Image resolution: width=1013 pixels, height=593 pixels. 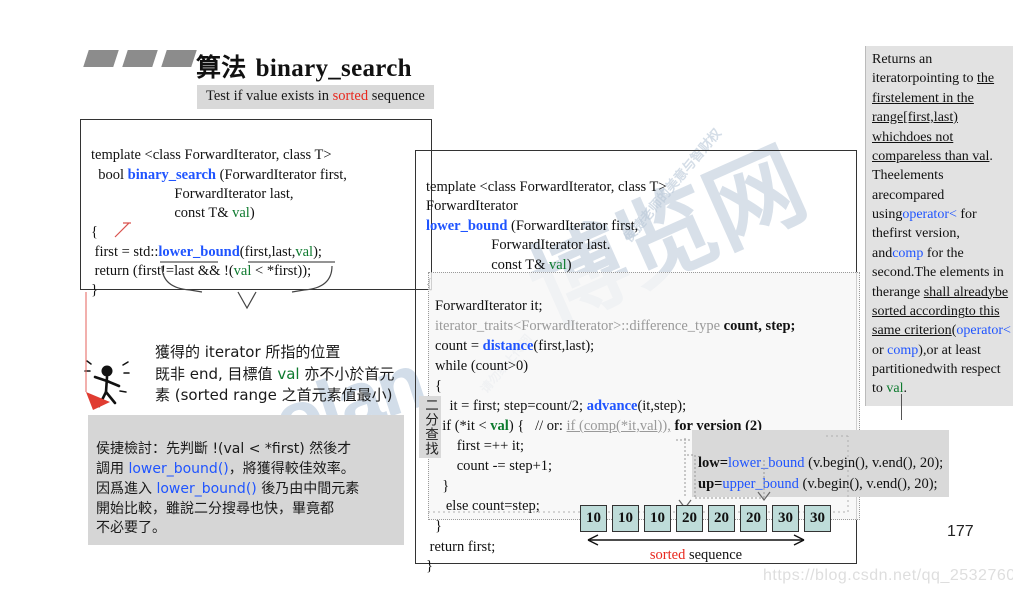 What do you see at coordinates (901, 407) in the screenshot?
I see `reference-panel-stem` at bounding box center [901, 407].